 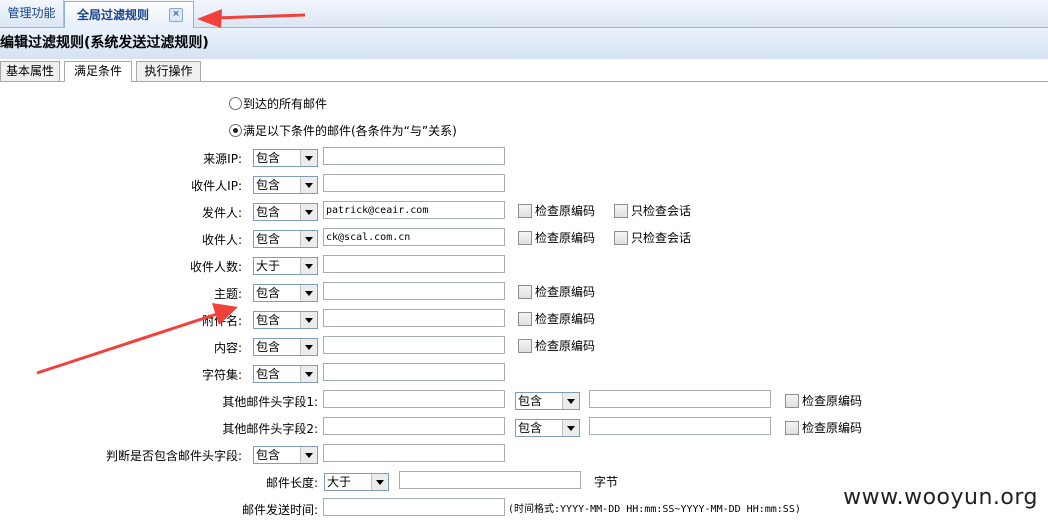 What do you see at coordinates (940, 497) in the screenshot?
I see `watermark: www.wooyun.org` at bounding box center [940, 497].